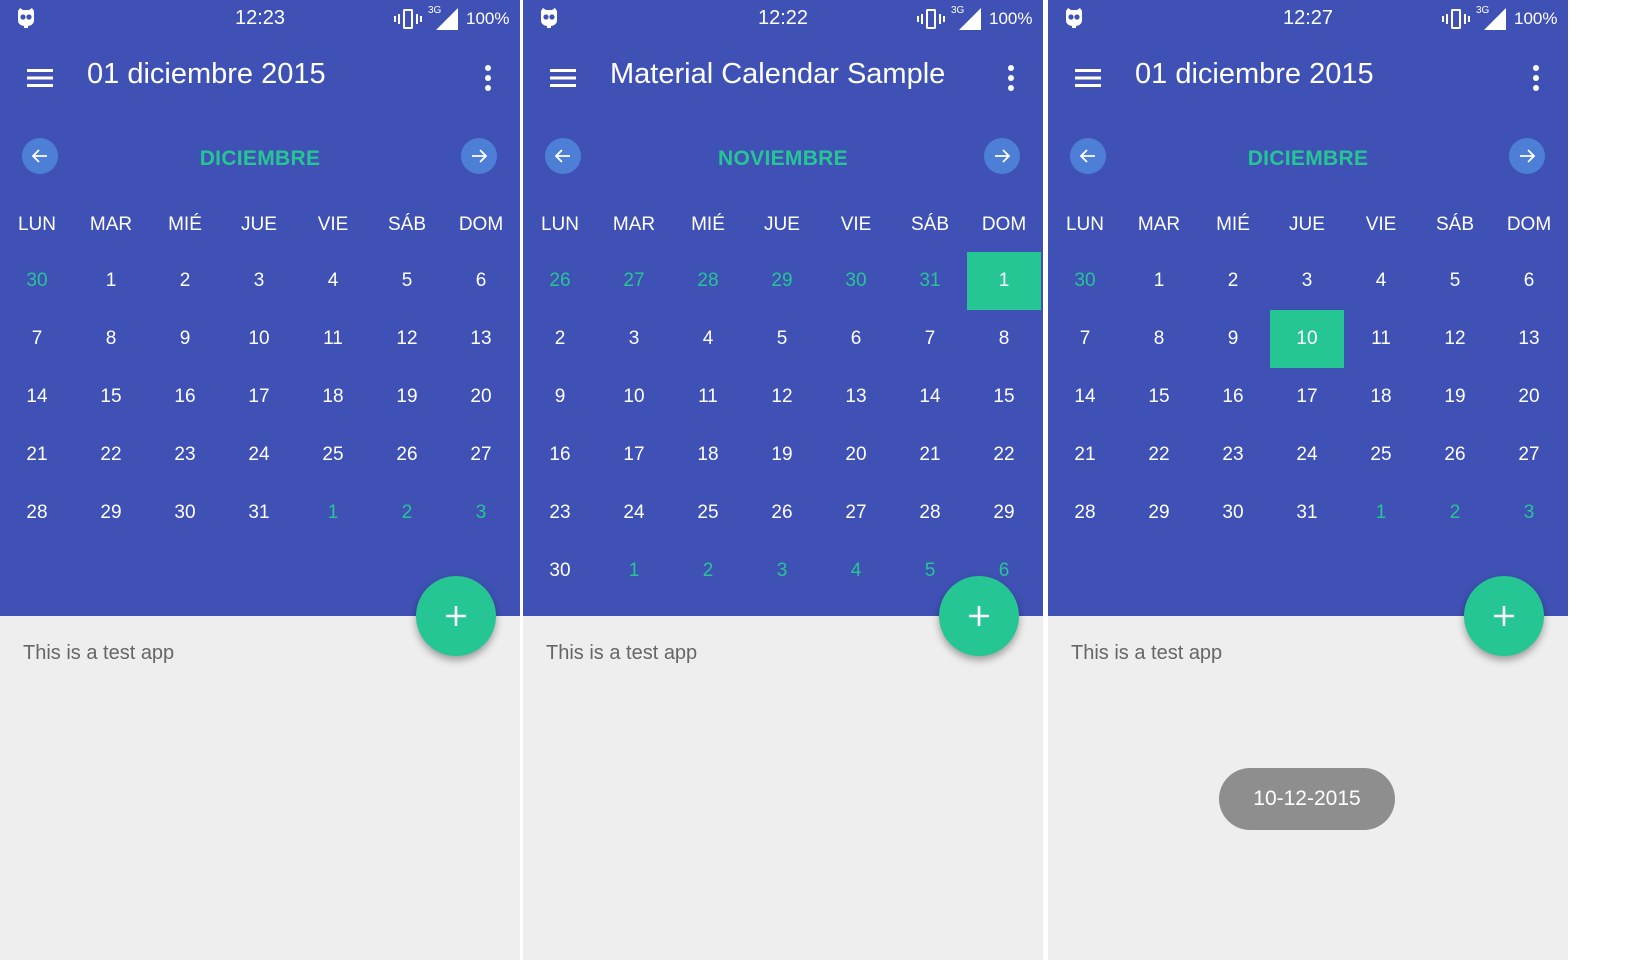  What do you see at coordinates (1307, 397) in the screenshot?
I see `day-cell: 17` at bounding box center [1307, 397].